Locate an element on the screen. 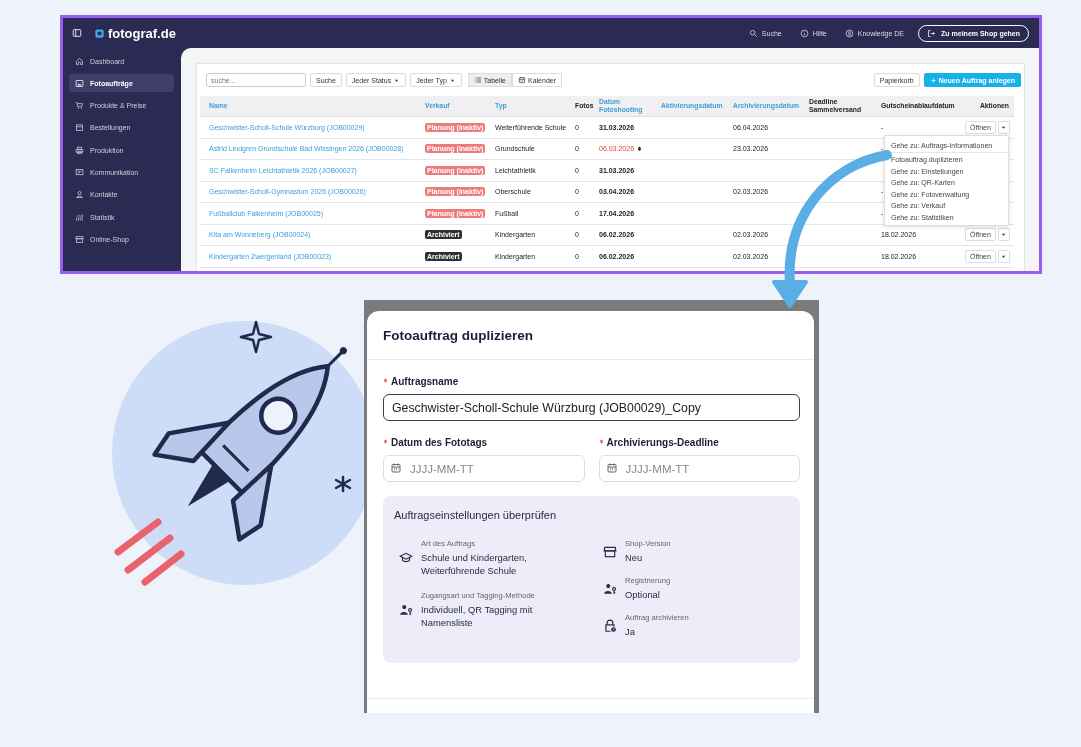 The width and height of the screenshot is (1081, 747). brand-name: fotograf.de is located at coordinates (142, 33).